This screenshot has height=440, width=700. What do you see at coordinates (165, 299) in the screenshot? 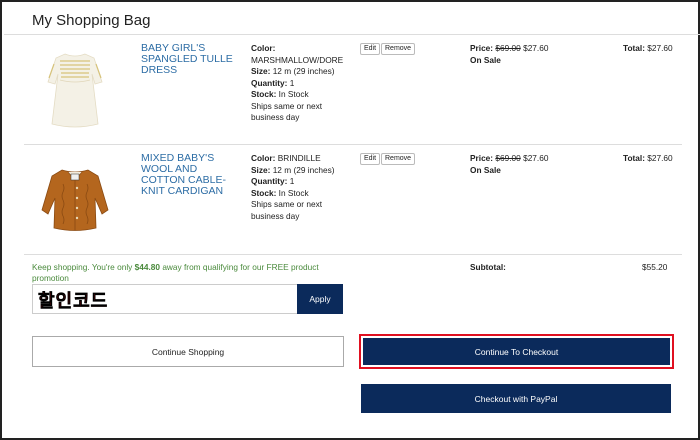
I see `promo-code-input: 할인코드` at bounding box center [165, 299].